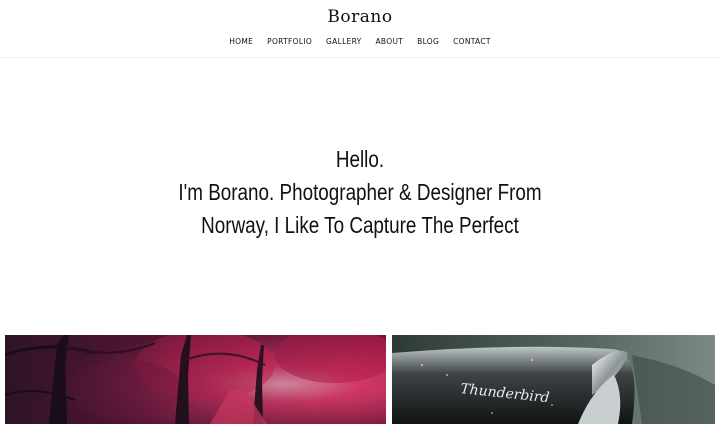  Describe the element at coordinates (390, 42) in the screenshot. I see `nav-about: ABOUT` at that location.